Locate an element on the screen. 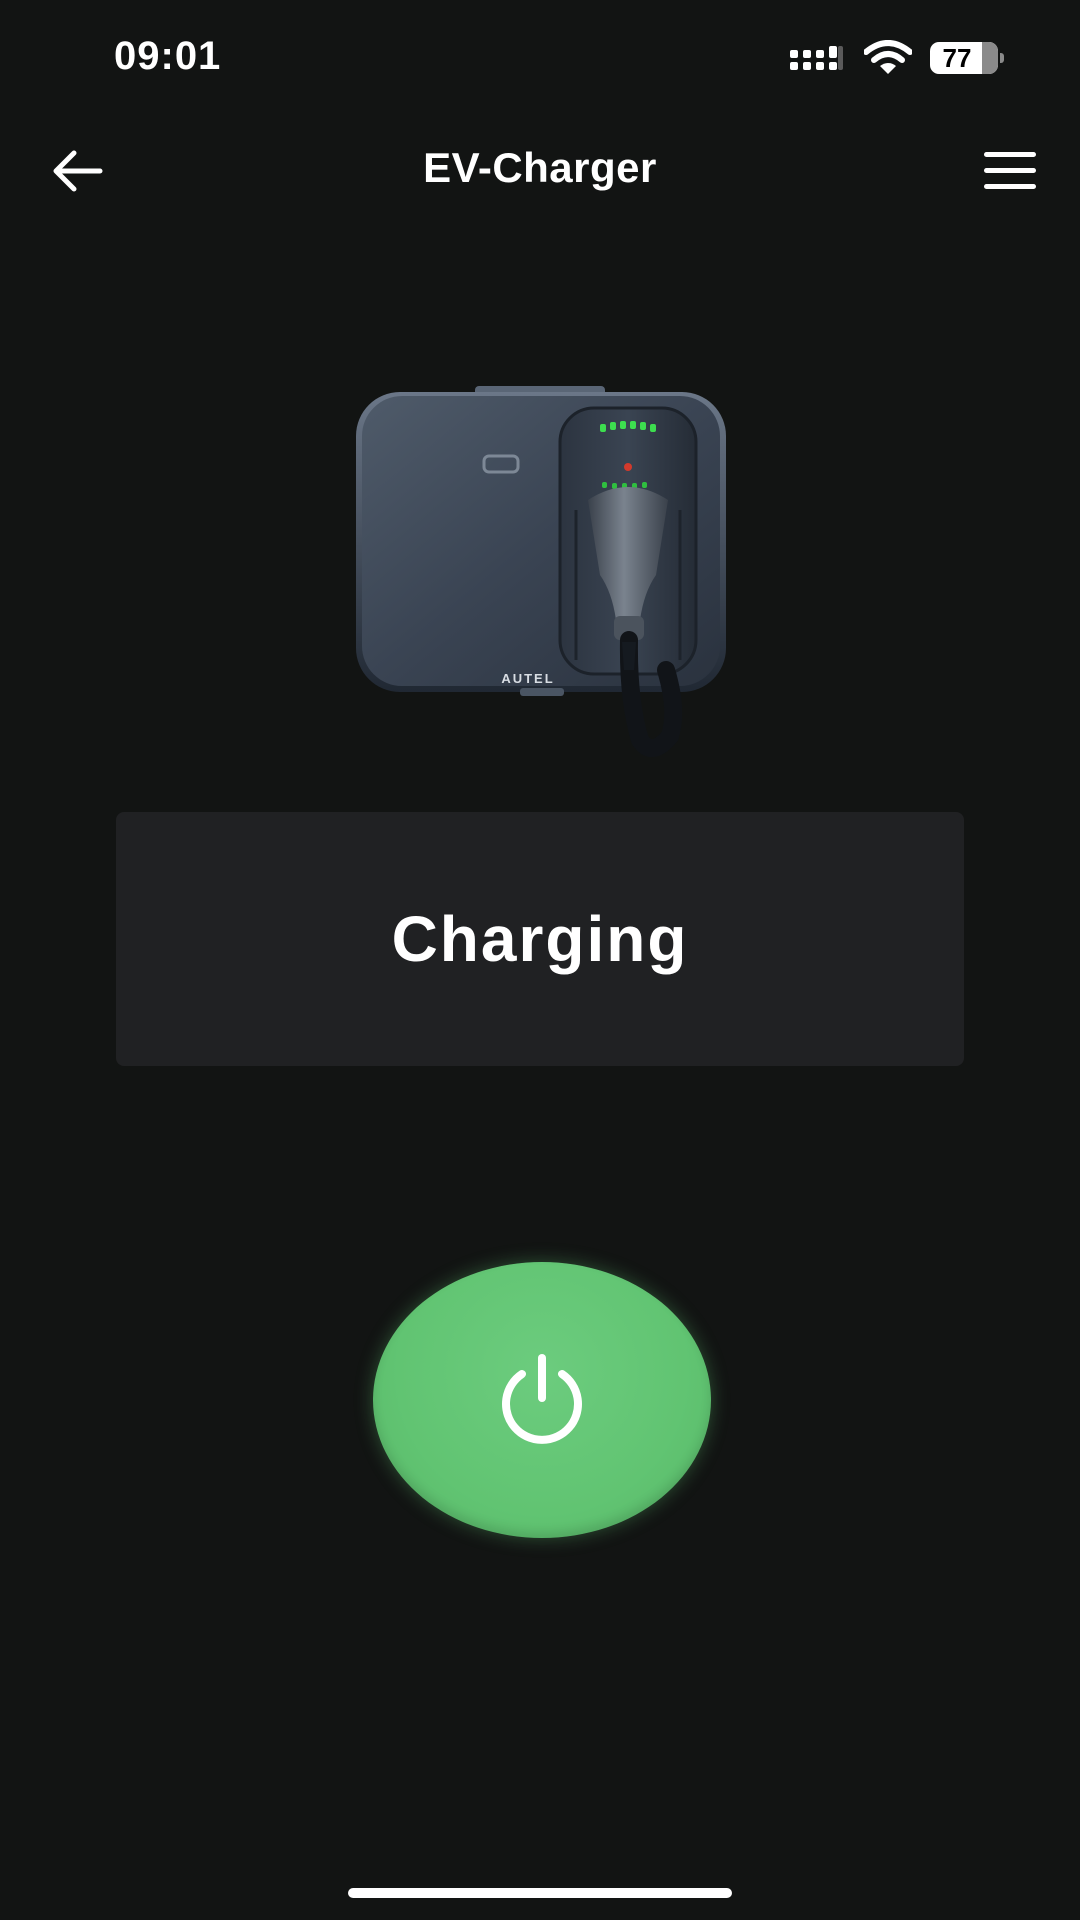 This screenshot has height=1920, width=1080. battery-level: 77 is located at coordinates (957, 58).